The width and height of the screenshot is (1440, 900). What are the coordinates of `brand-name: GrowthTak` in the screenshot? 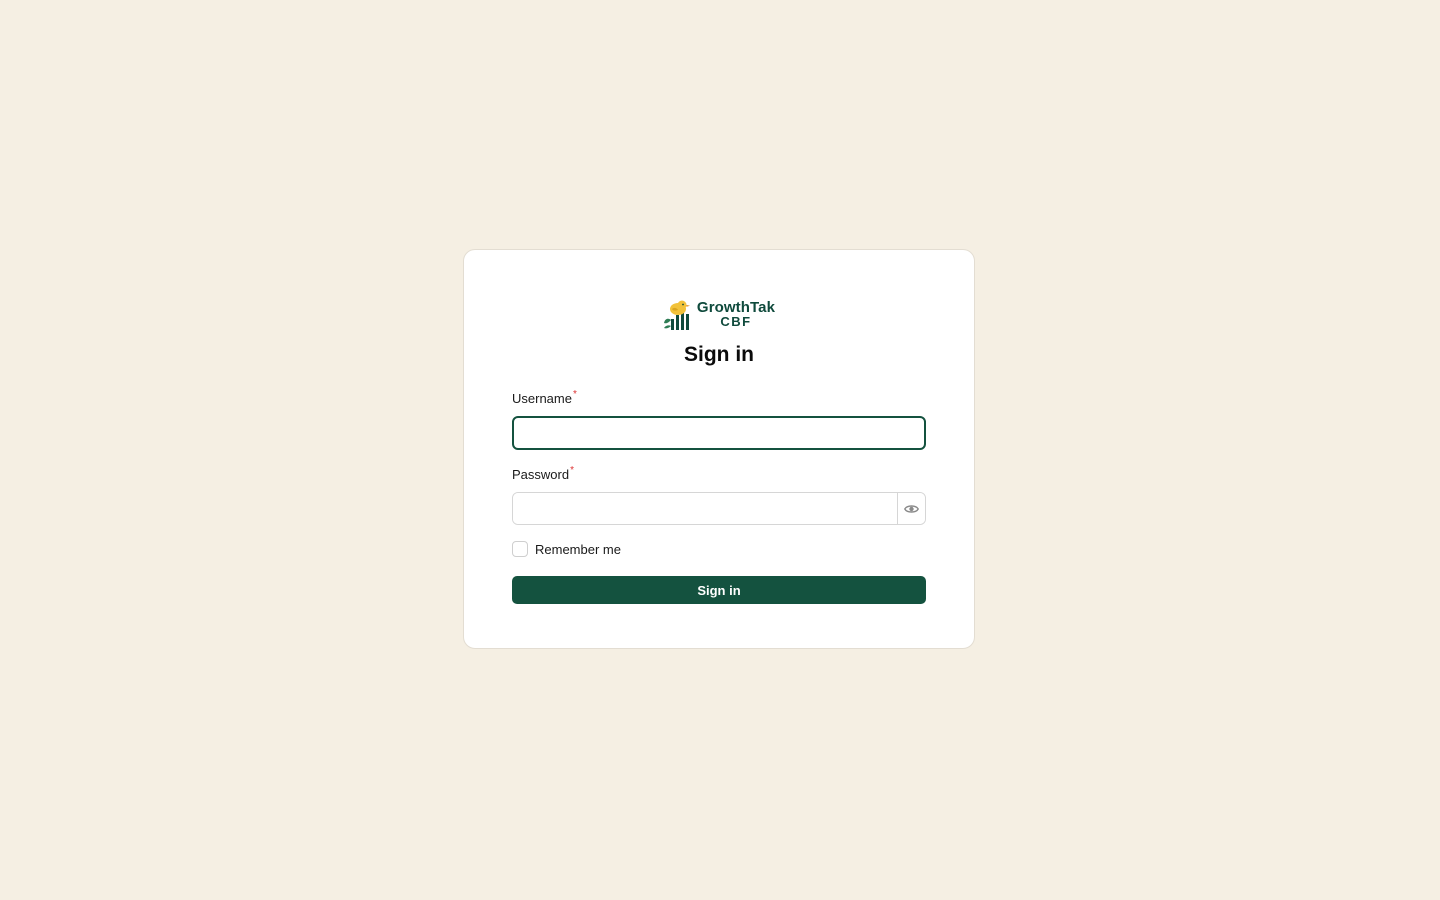 It's located at (736, 307).